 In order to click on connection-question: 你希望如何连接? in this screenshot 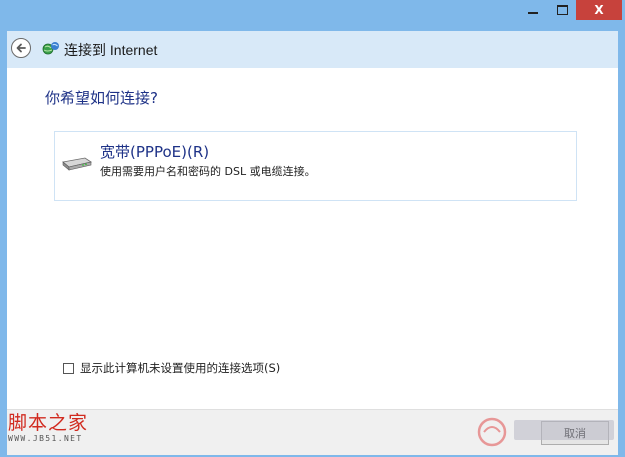, I will do `click(101, 98)`.